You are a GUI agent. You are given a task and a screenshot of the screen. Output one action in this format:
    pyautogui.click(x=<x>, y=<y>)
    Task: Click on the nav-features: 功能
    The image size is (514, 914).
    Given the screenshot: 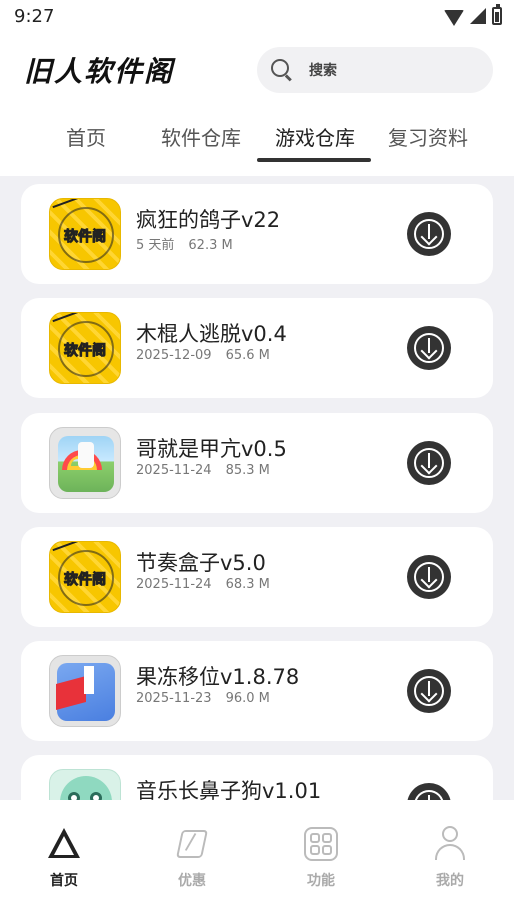 What is the action you would take?
    pyautogui.click(x=321, y=858)
    